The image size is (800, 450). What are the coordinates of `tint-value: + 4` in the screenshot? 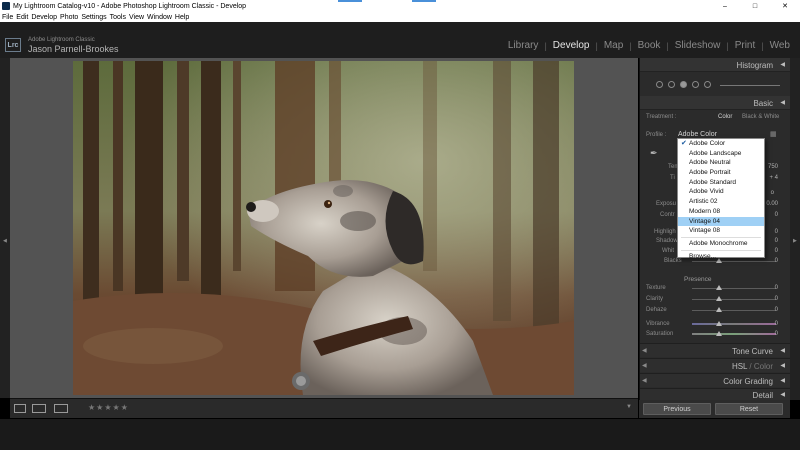 It's located at (773, 178).